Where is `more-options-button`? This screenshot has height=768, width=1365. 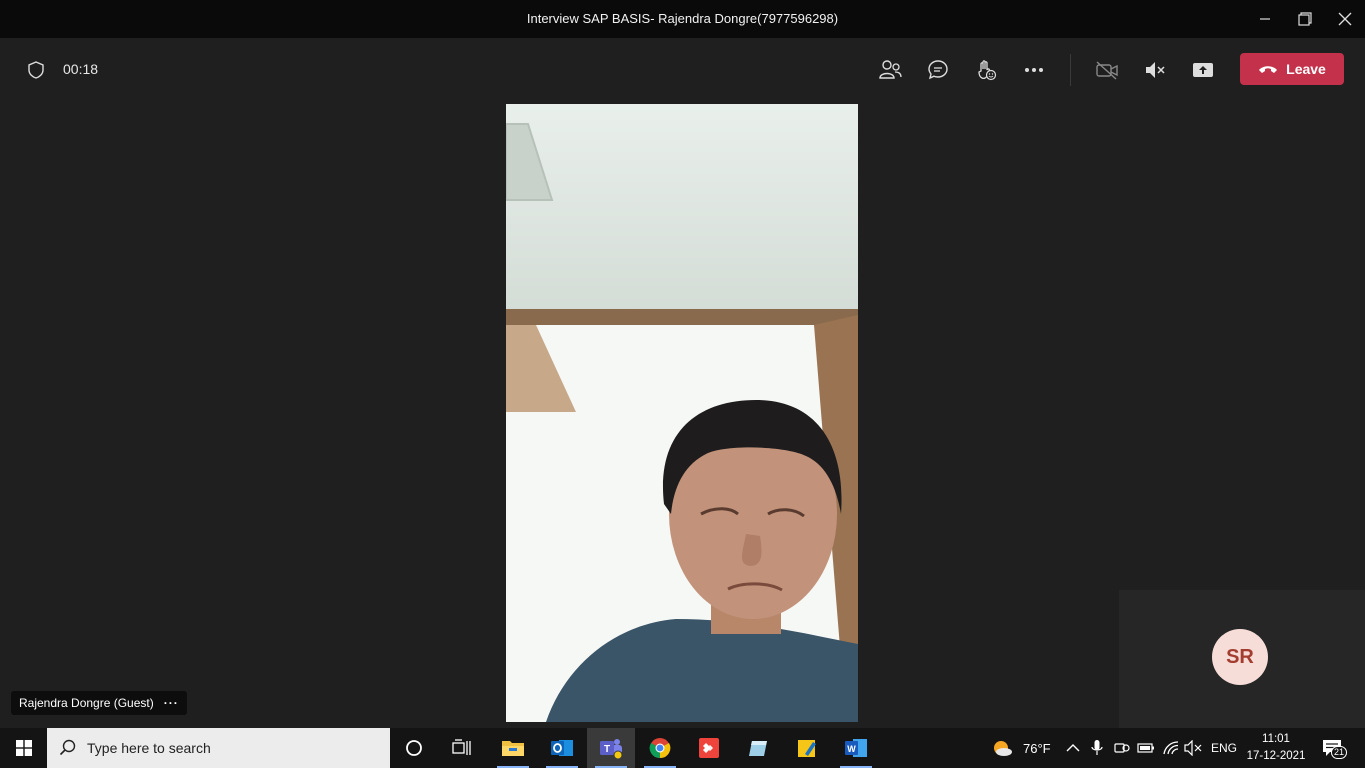
more-options-button is located at coordinates (1034, 70).